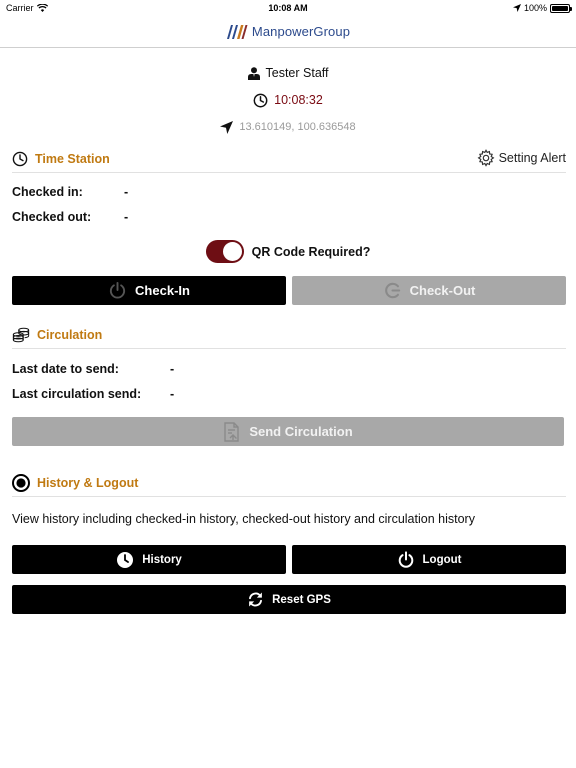 The image size is (576, 768). What do you see at coordinates (311, 251) in the screenshot?
I see `qr-required-label: QR Code Required?` at bounding box center [311, 251].